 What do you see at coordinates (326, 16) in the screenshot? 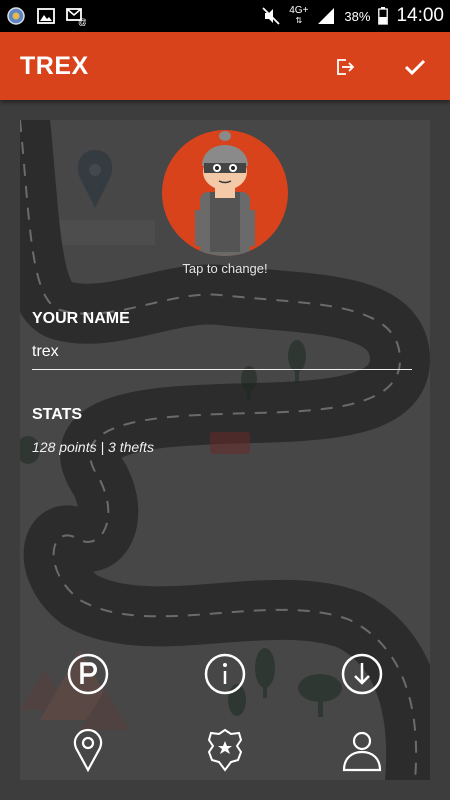
I see `signal-icon` at bounding box center [326, 16].